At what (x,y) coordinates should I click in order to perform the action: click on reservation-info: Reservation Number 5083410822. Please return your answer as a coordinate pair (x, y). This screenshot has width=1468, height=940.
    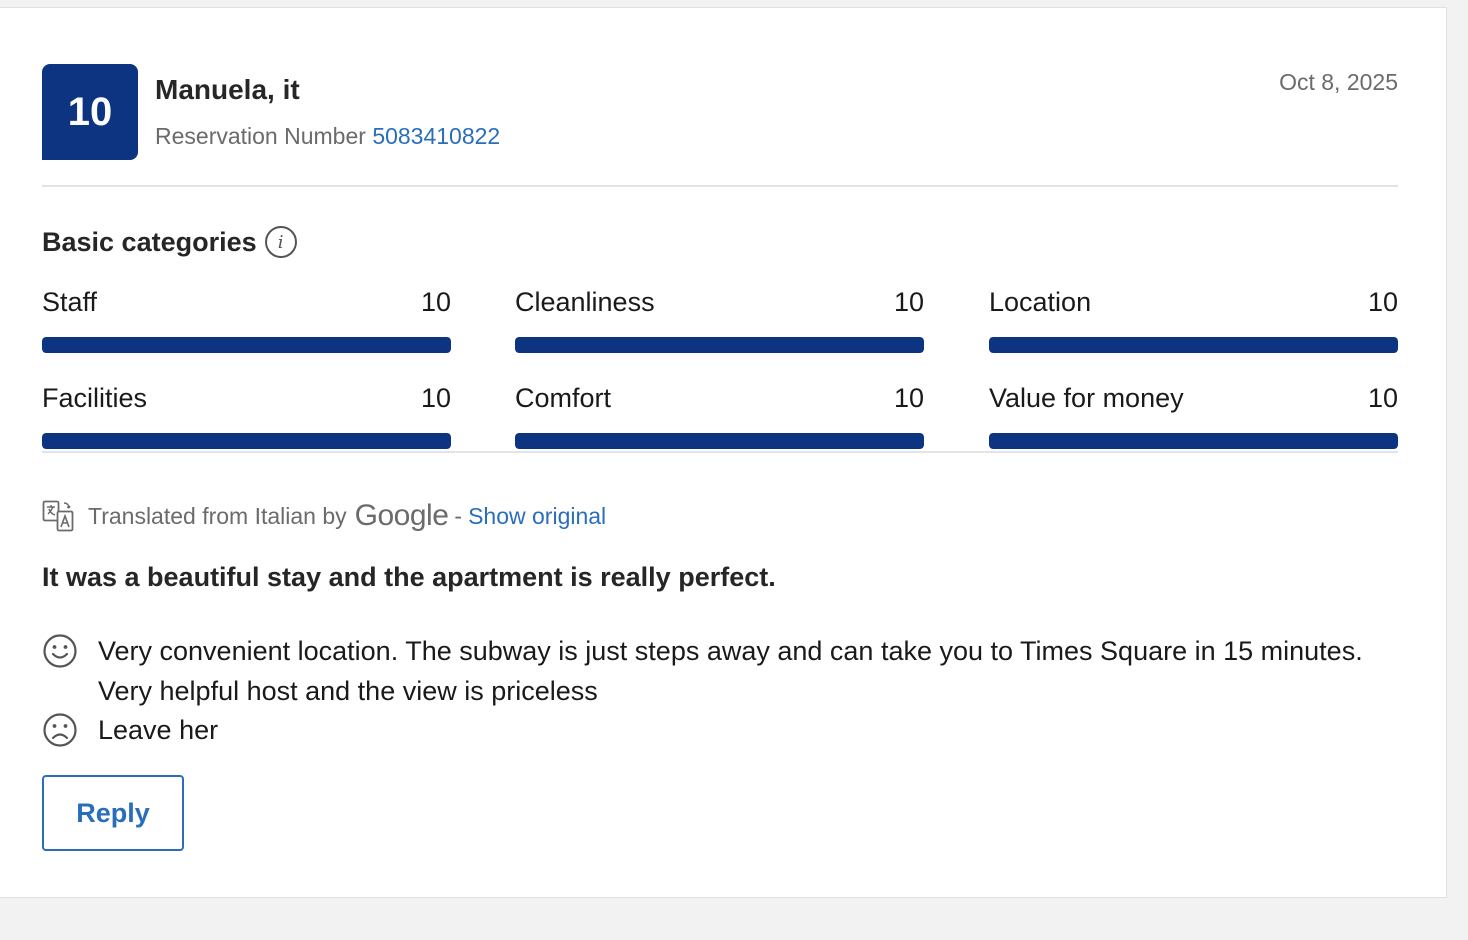
    Looking at the image, I should click on (327, 136).